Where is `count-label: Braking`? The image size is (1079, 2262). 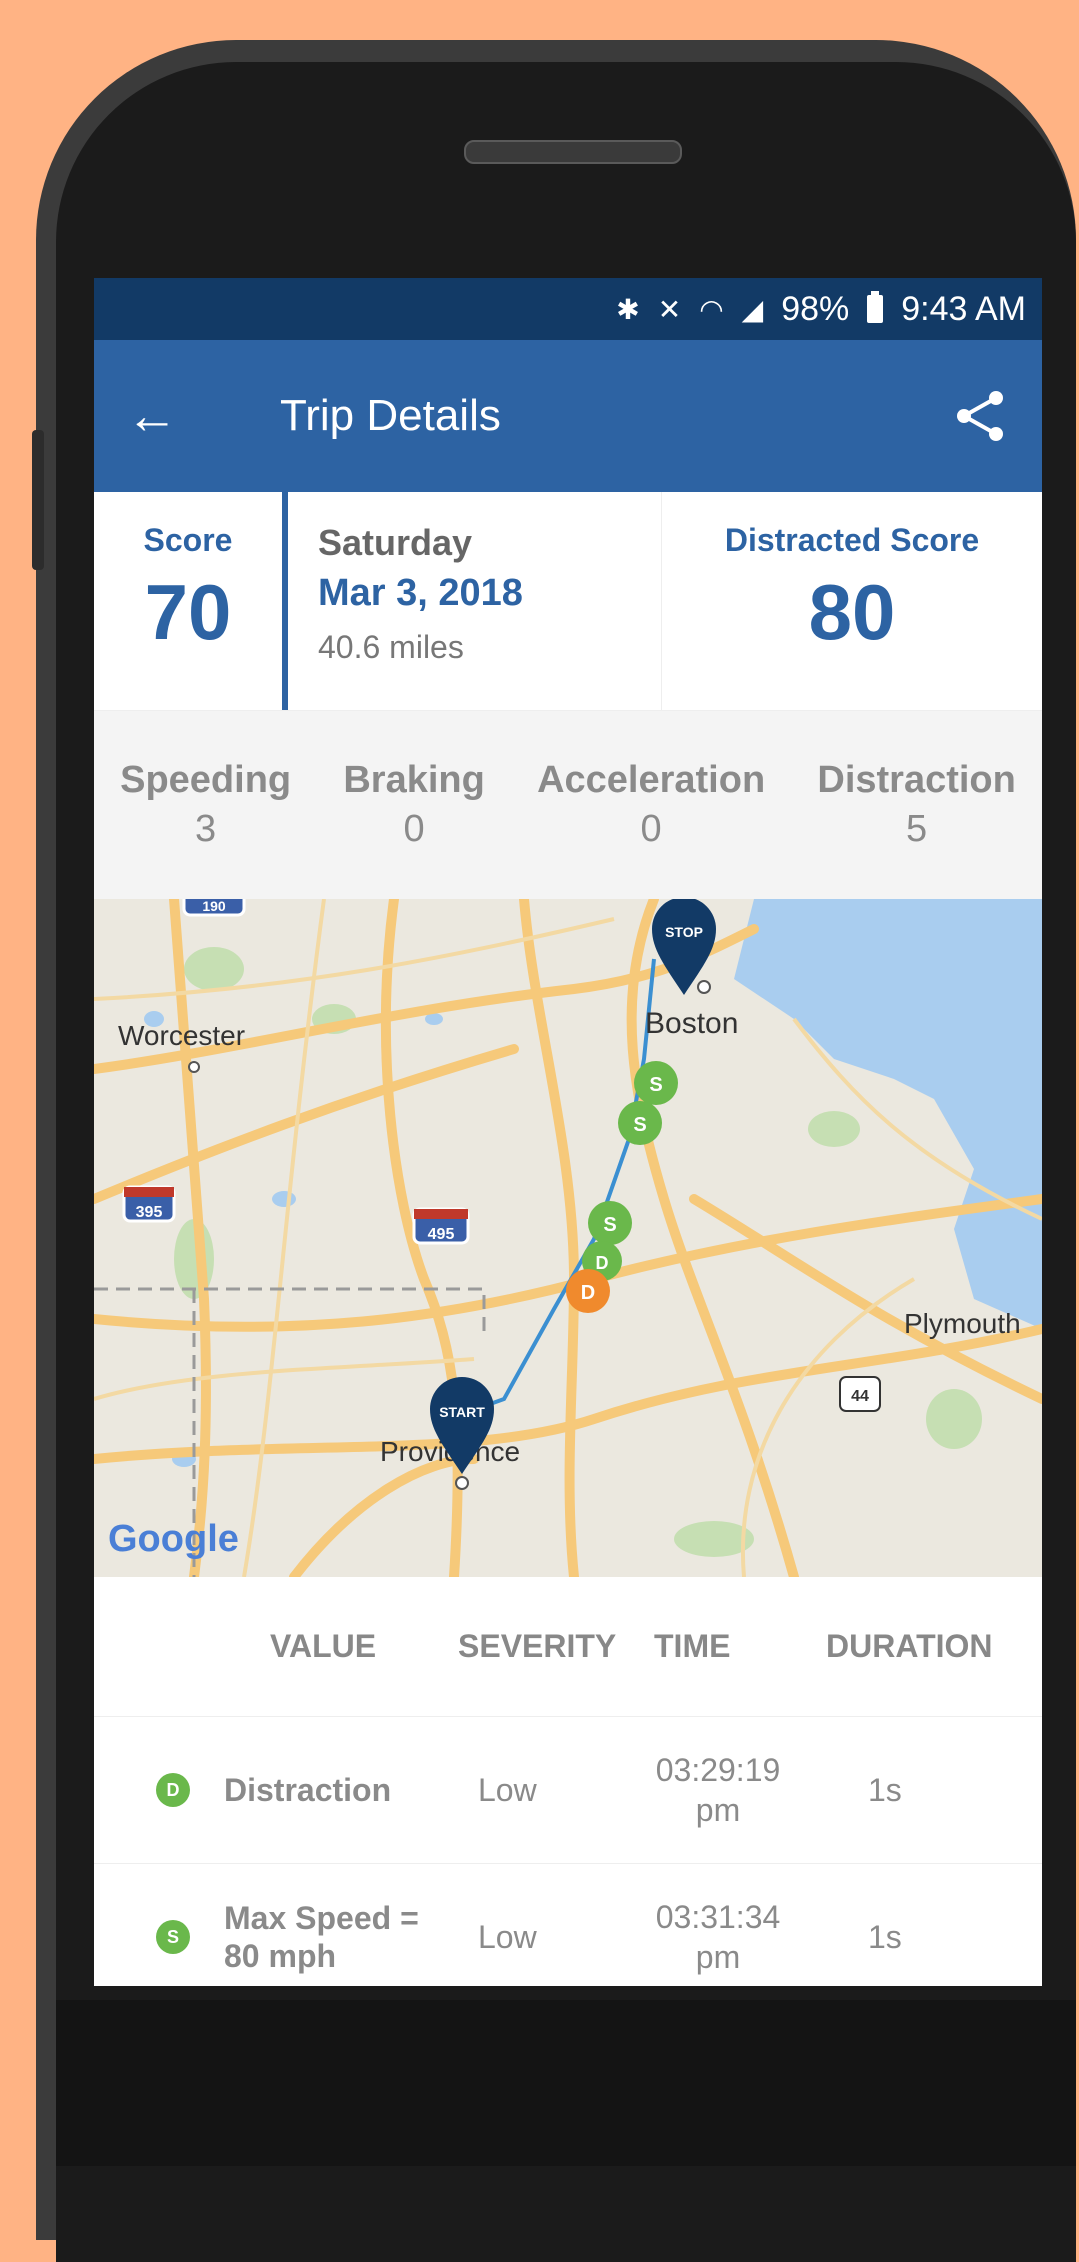
count-label: Braking is located at coordinates (414, 780).